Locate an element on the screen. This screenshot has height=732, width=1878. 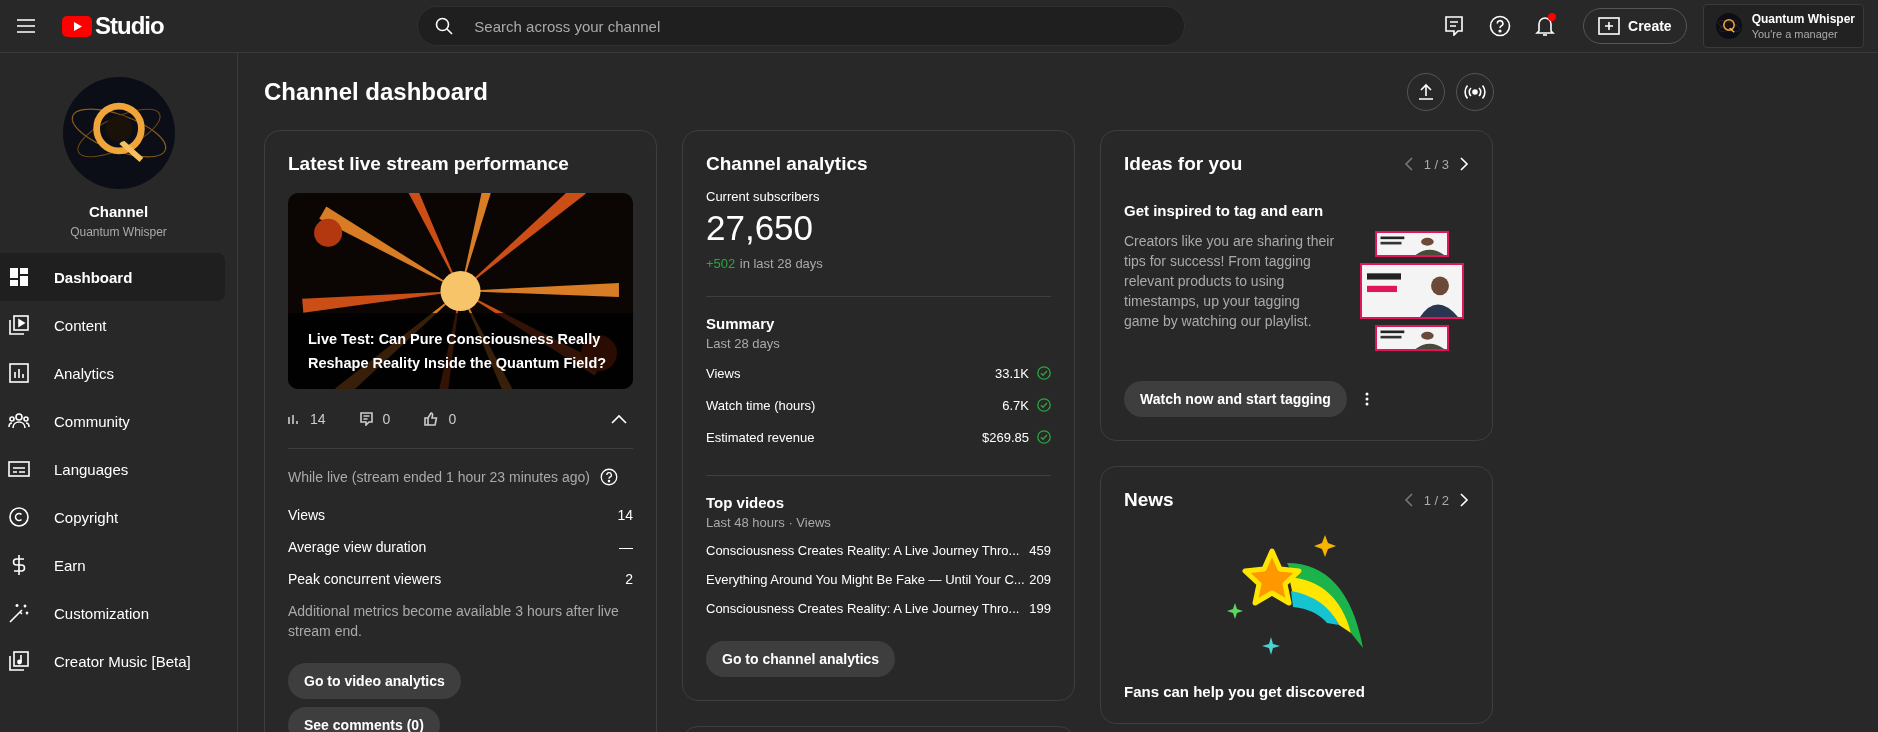
metric-value: 14 is located at coordinates (625, 515).